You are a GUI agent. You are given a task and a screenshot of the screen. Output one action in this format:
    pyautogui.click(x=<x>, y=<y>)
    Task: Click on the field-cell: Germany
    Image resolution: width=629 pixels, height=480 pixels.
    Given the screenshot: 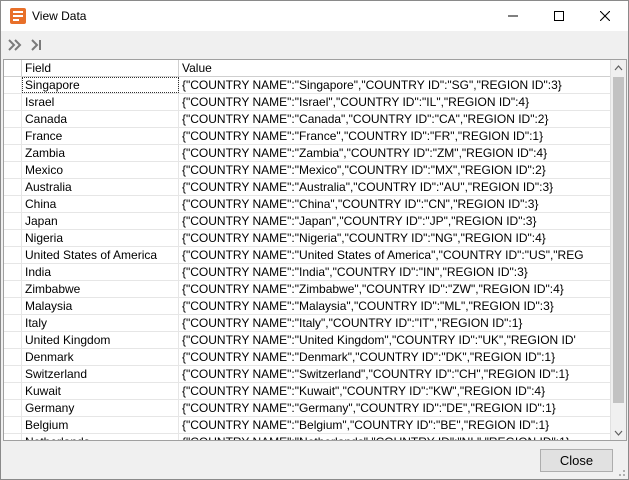 What is the action you would take?
    pyautogui.click(x=100, y=408)
    